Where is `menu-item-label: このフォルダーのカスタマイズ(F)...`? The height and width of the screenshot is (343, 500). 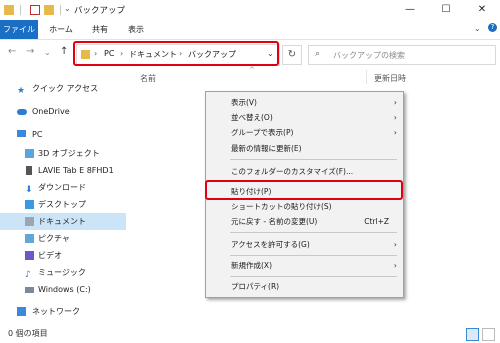
menu-item-label: このフォルダーのカスタマイズ(F)... is located at coordinates (292, 171).